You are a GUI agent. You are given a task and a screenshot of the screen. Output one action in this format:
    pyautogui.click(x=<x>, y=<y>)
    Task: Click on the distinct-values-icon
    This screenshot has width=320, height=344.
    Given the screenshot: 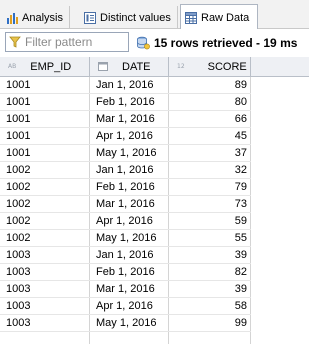 What is the action you would take?
    pyautogui.click(x=90, y=17)
    